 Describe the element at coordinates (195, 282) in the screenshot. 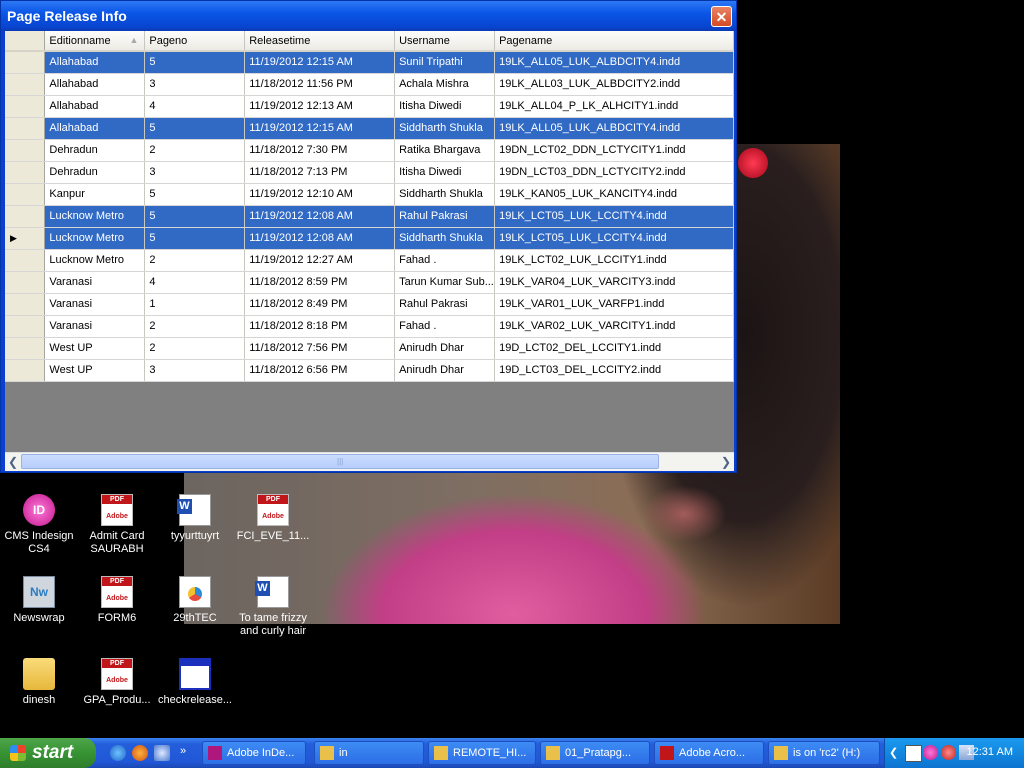

I see `cell-pageno: 4` at that location.